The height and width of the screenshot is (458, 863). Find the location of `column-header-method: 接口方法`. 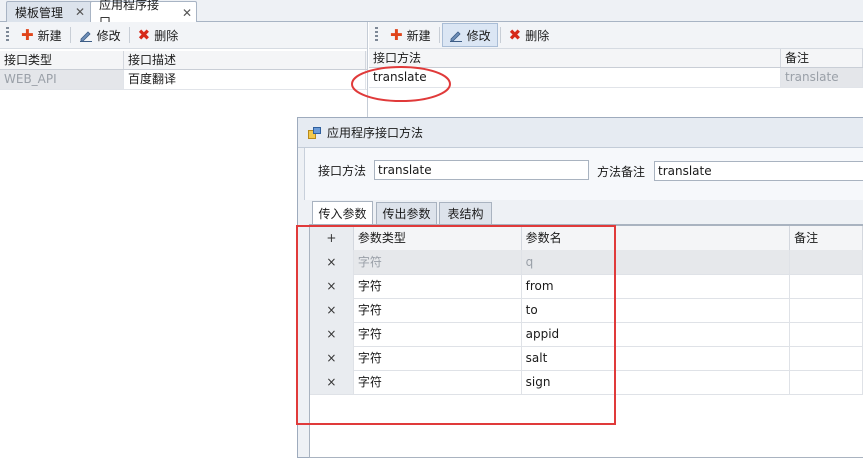

column-header-method: 接口方法 is located at coordinates (575, 58).